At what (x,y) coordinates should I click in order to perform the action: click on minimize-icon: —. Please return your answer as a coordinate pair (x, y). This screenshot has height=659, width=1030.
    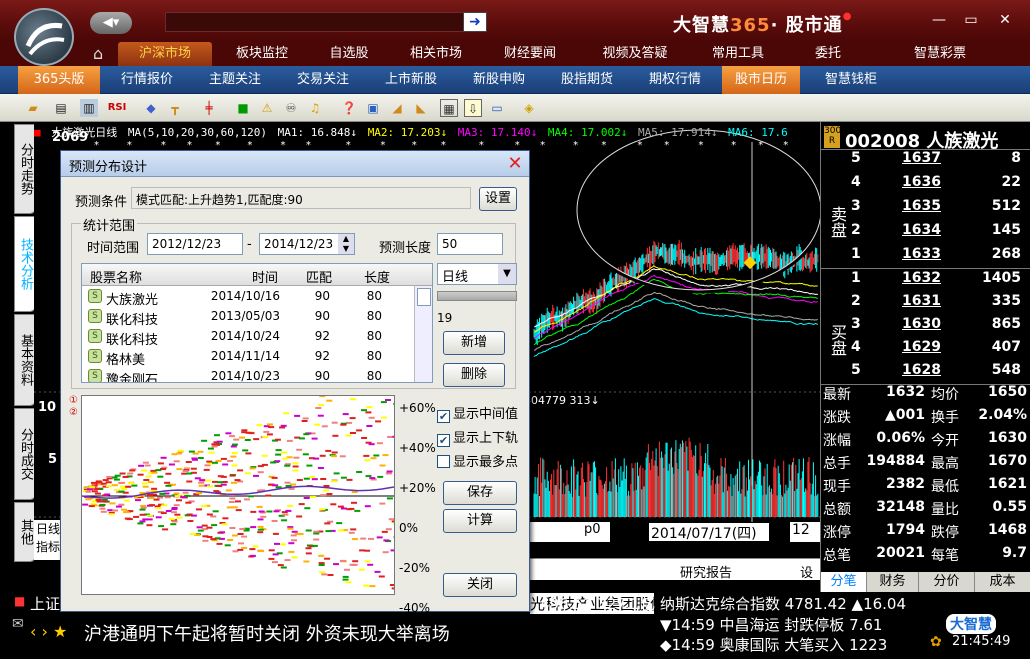
    Looking at the image, I should click on (939, 20).